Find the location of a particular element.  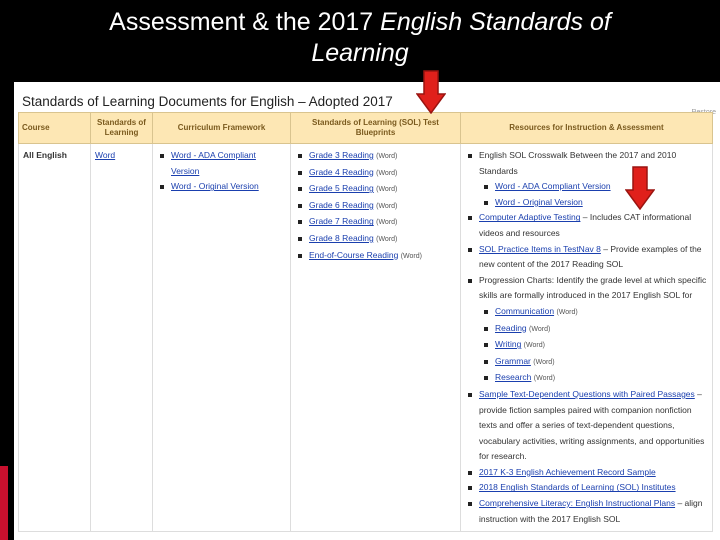

list-item: Research (Word) is located at coordinates (596, 378).